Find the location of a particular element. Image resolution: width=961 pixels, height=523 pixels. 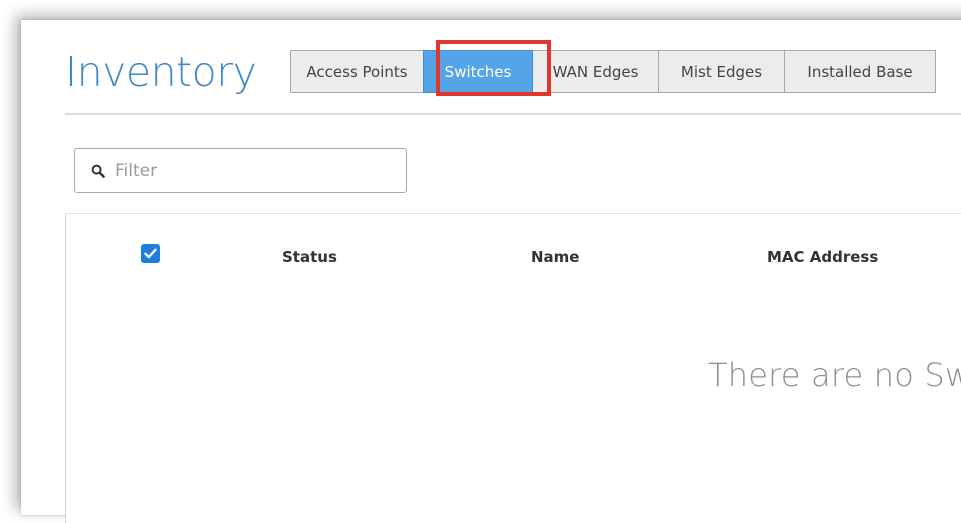

header-divider is located at coordinates (513, 114).